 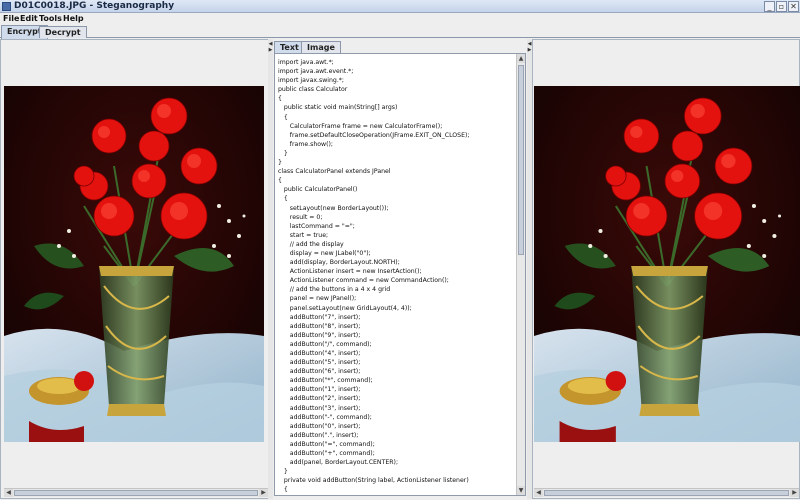 I want to click on code-line: // add the display, so click(x=311, y=244).